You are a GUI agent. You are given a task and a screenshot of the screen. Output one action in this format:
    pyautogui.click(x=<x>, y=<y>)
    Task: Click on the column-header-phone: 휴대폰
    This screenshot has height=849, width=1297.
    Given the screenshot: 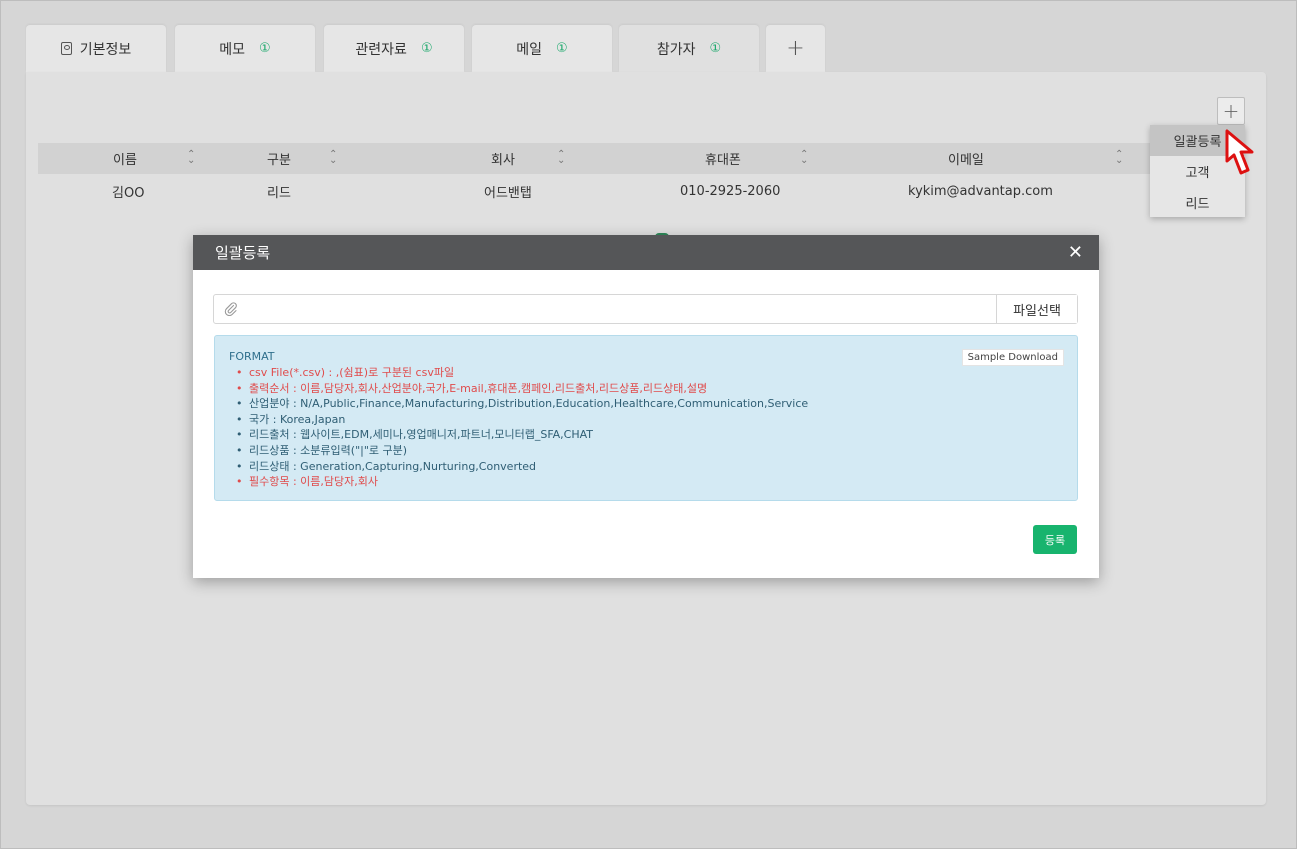 What is the action you would take?
    pyautogui.click(x=723, y=158)
    